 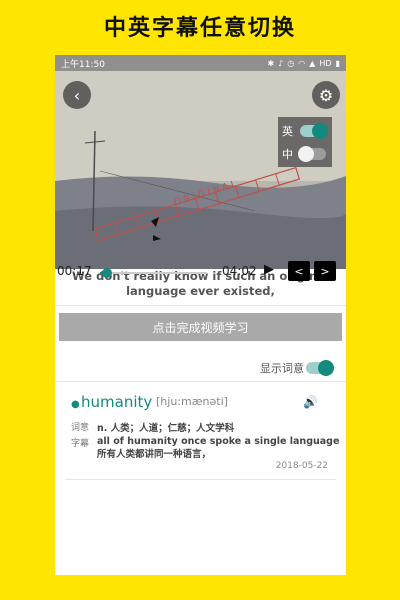 I want to click on chevron-right-icon: >, so click(x=325, y=271).